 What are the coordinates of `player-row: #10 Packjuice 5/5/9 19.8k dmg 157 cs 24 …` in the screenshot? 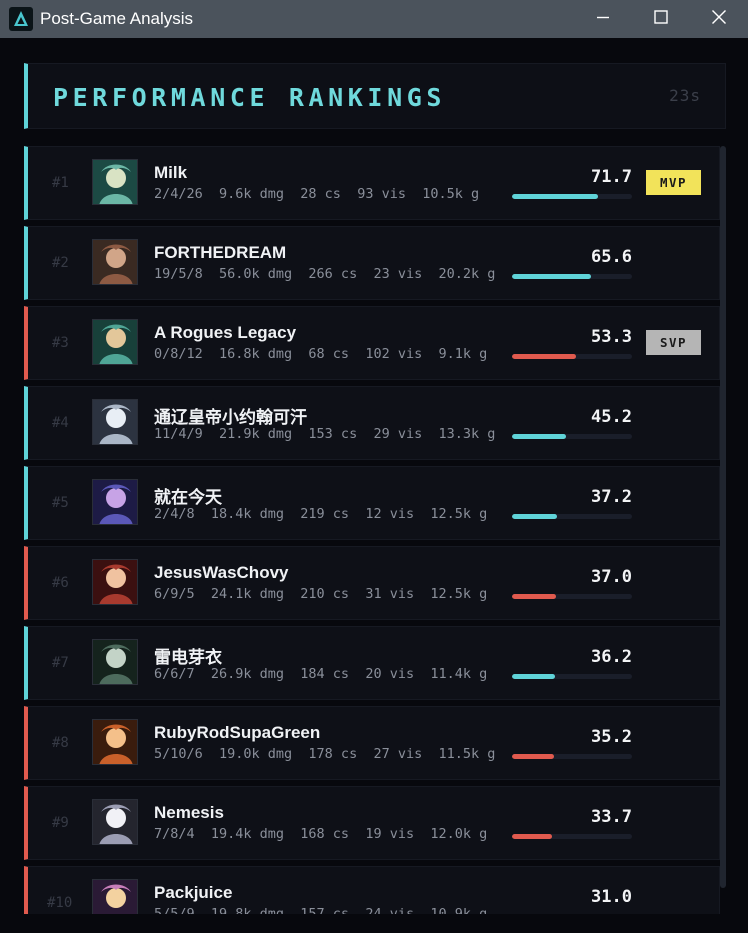 It's located at (372, 890).